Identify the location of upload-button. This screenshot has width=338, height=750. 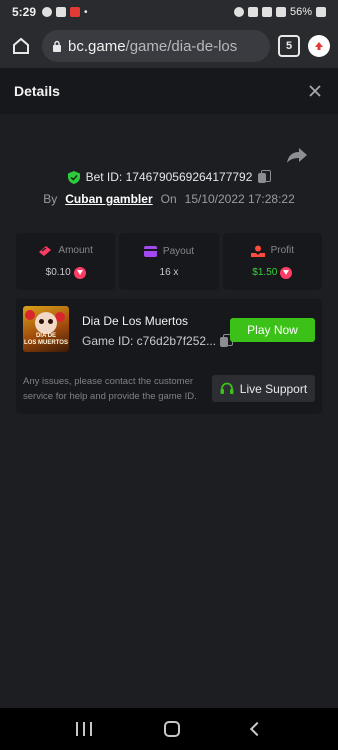
(319, 46).